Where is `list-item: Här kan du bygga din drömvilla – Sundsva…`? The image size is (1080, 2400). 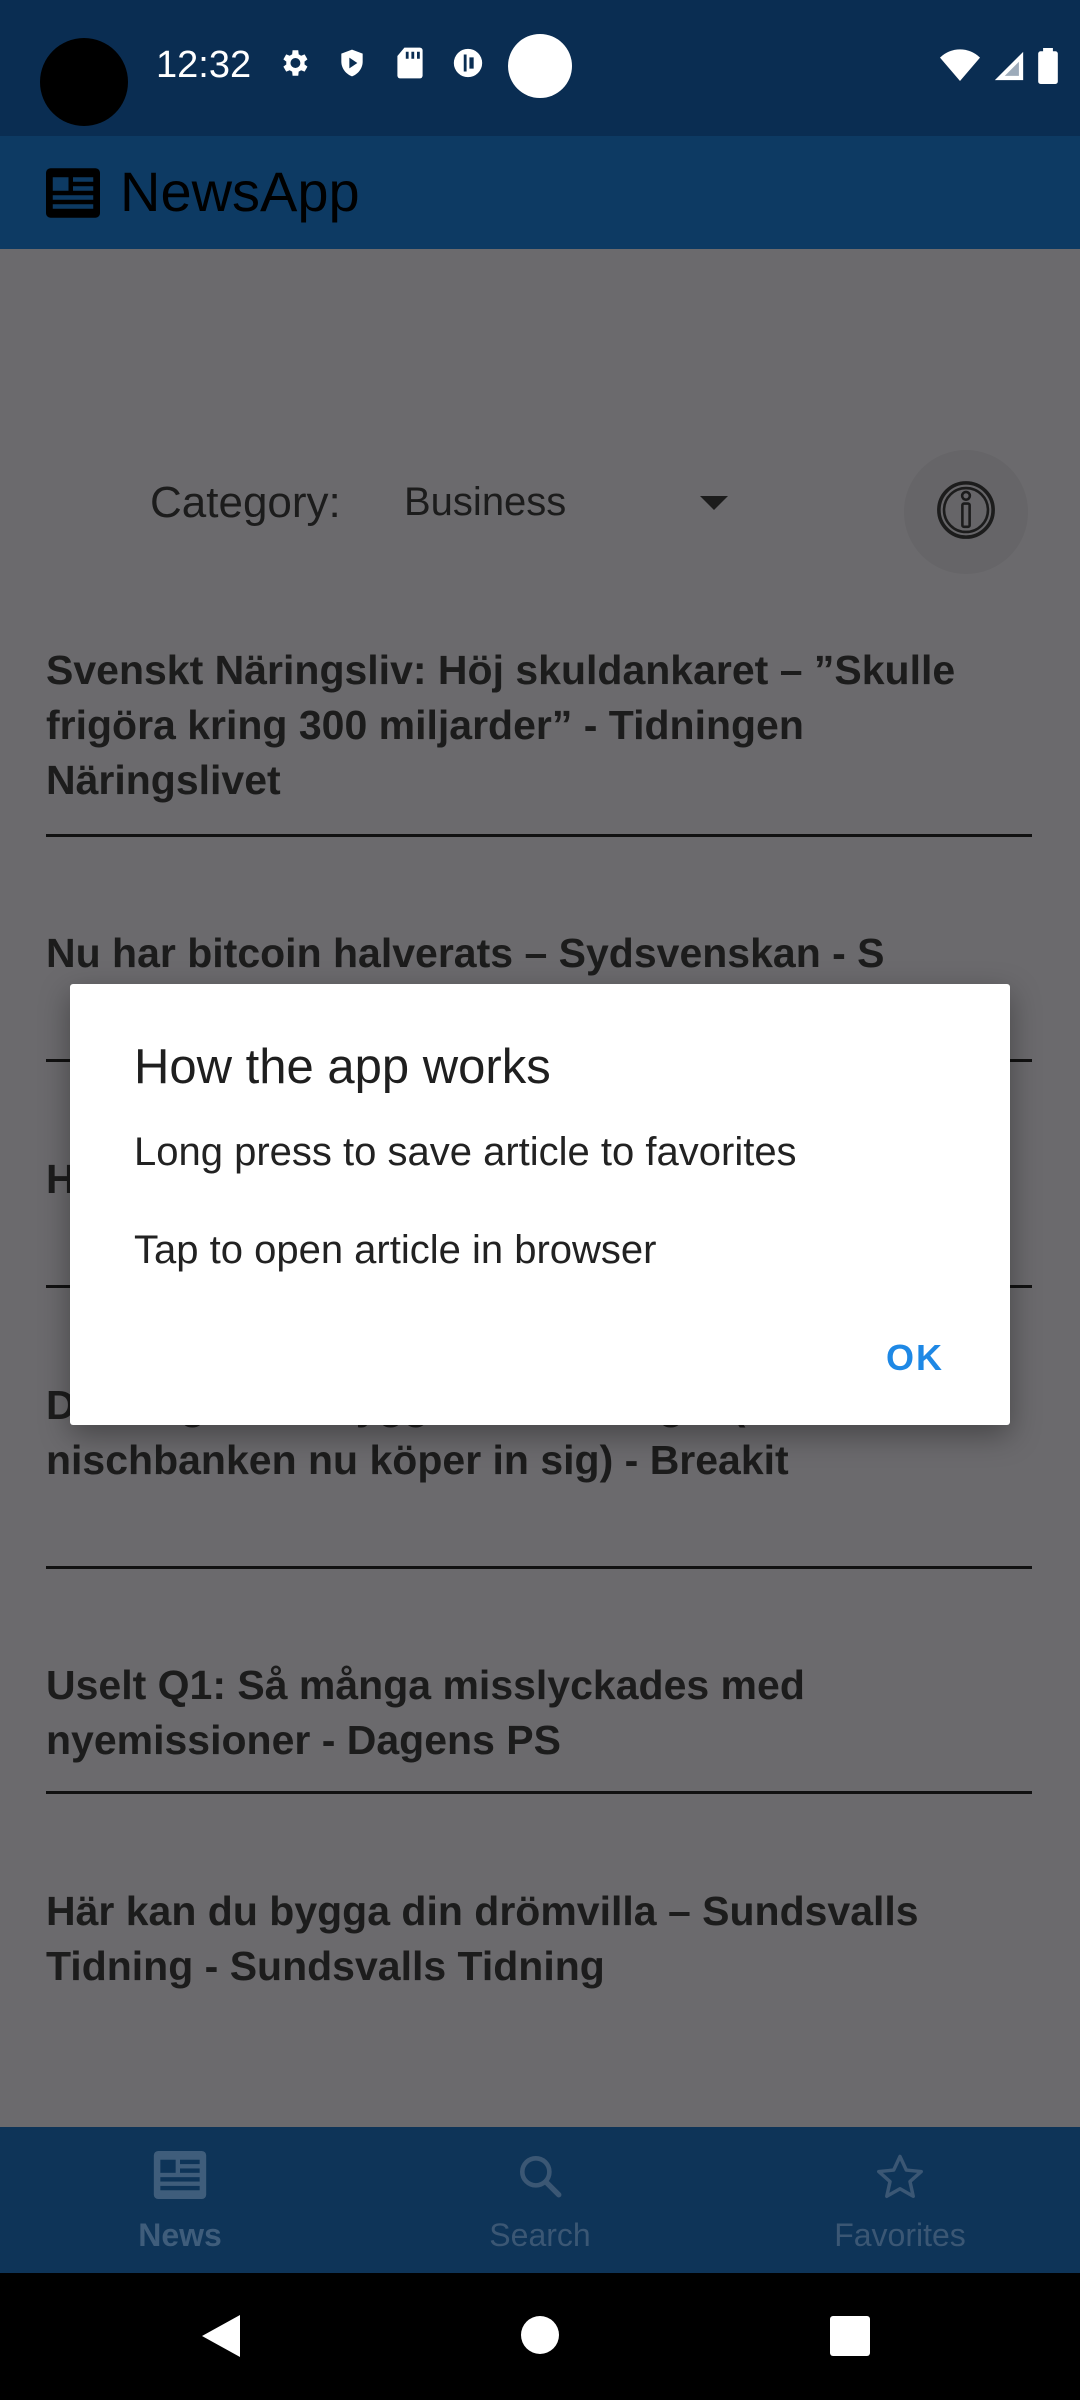 list-item: Här kan du bygga din drömvilla – Sundsva… is located at coordinates (539, 1939).